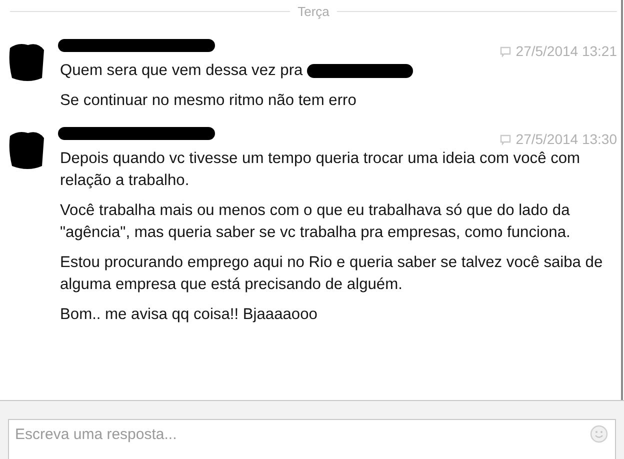 The height and width of the screenshot is (459, 624). Describe the element at coordinates (566, 139) in the screenshot. I see `timestamp: 27/5/2014 13:30` at that location.